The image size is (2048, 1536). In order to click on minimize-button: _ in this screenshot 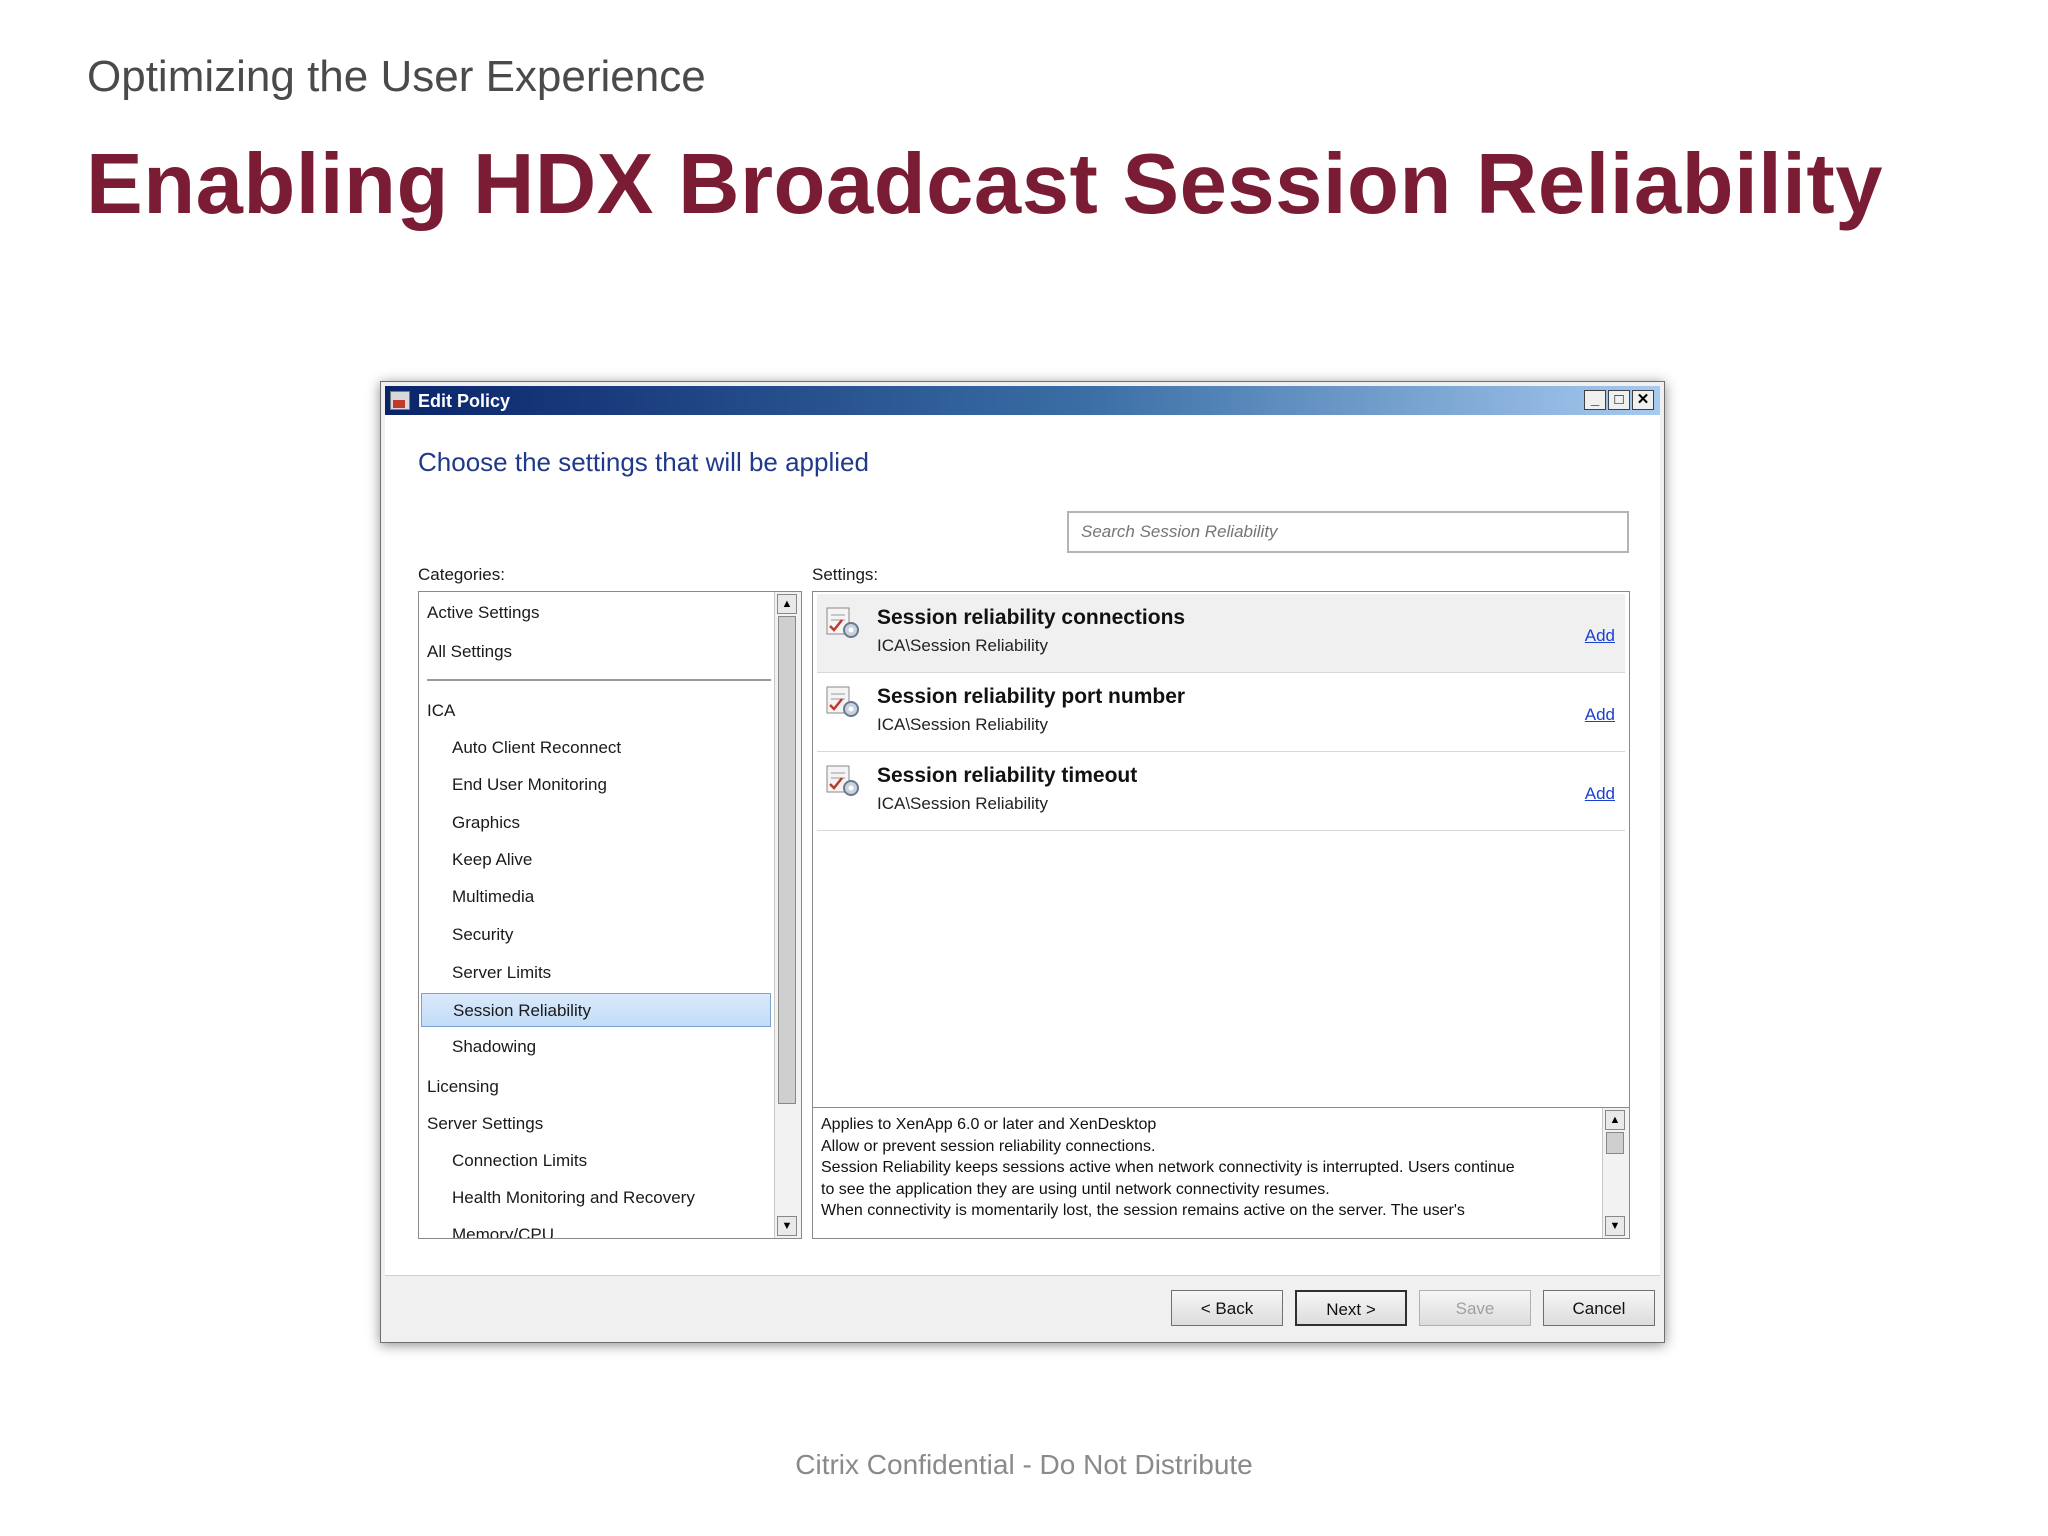, I will do `click(1595, 400)`.